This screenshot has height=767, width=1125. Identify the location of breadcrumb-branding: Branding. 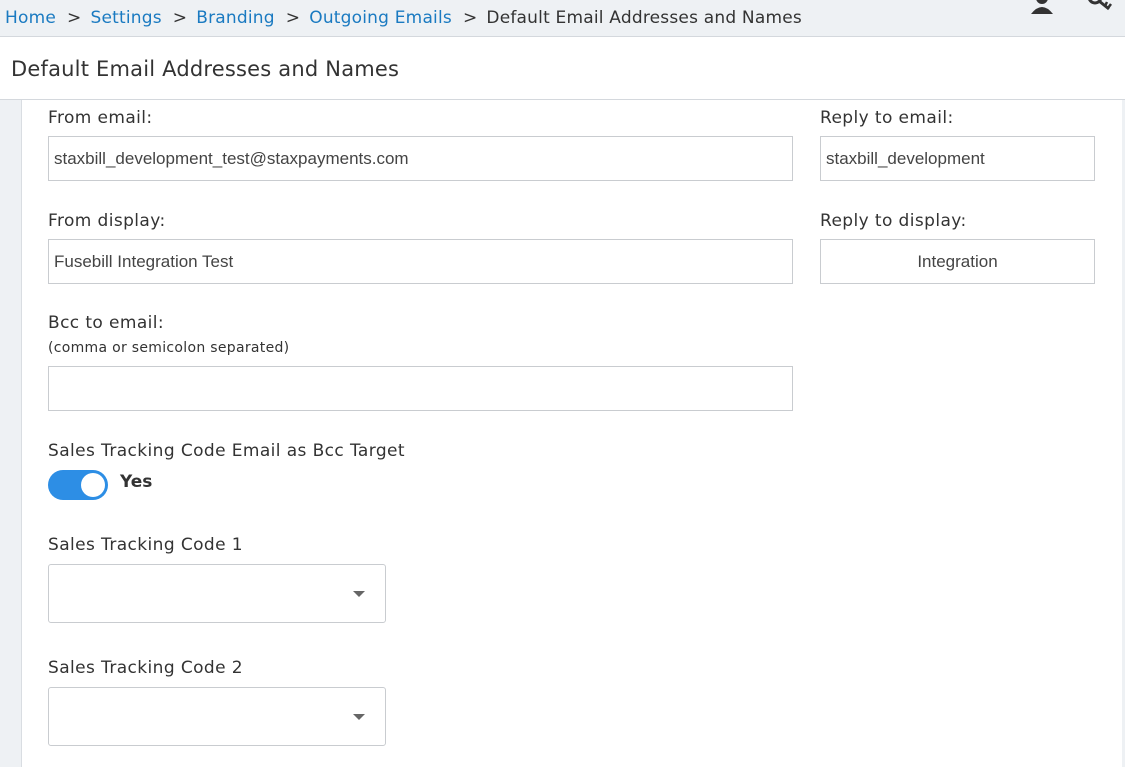
(235, 18).